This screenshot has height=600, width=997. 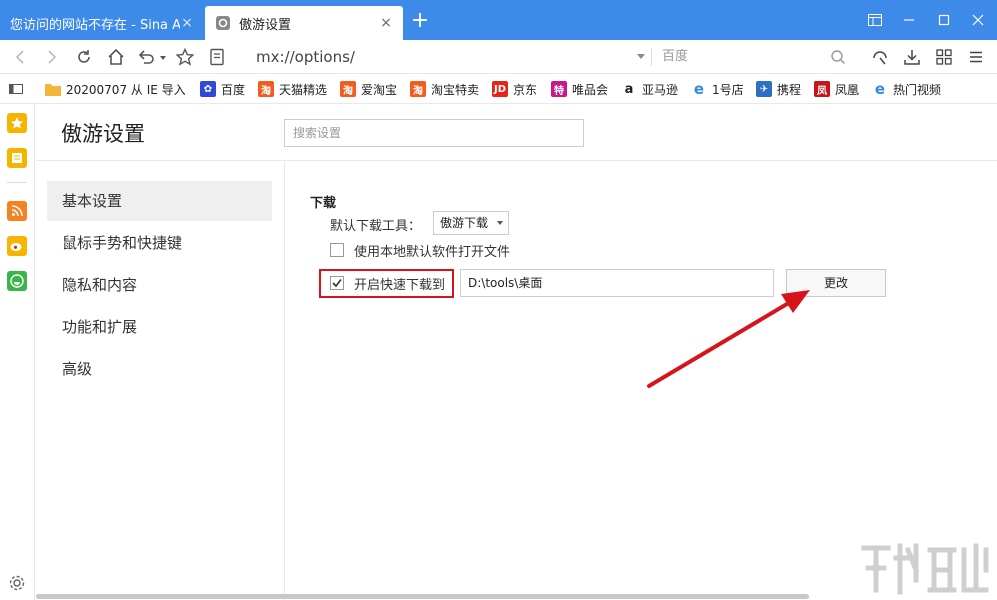 I want to click on minimize-icon, so click(x=909, y=20).